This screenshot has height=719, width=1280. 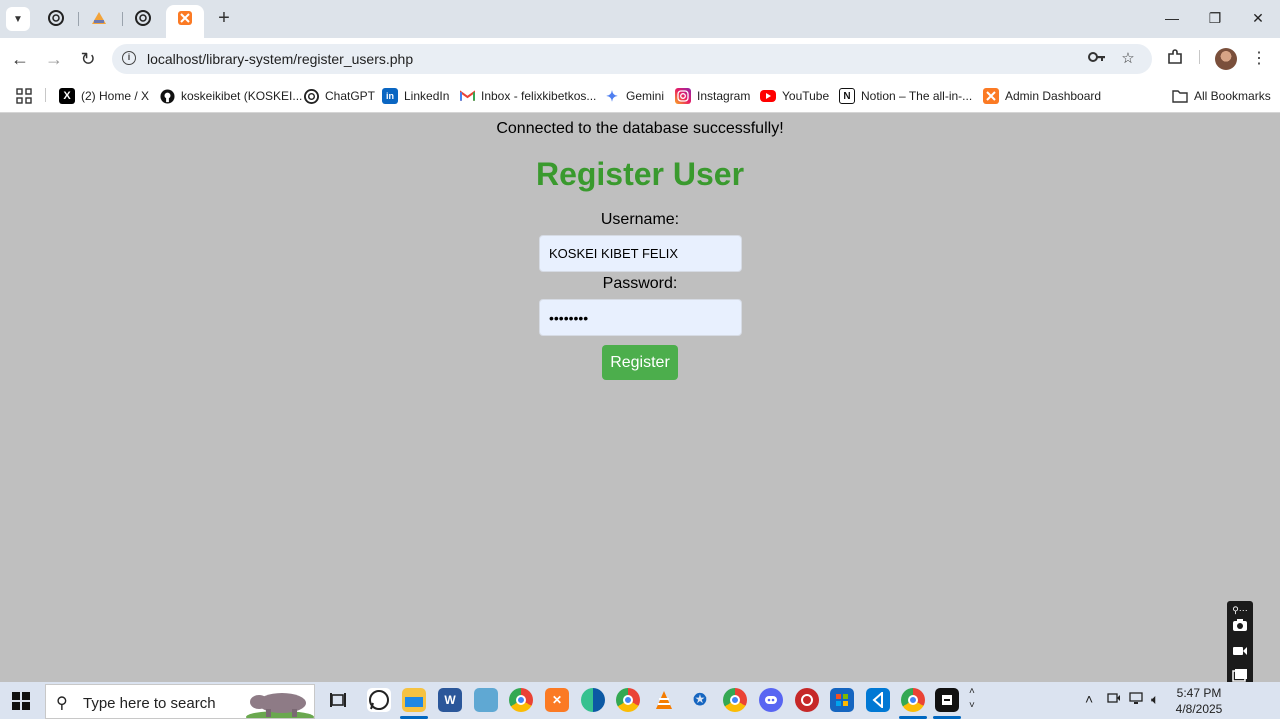 I want to click on browser-menu-icon: ⋮, so click(x=1259, y=59).